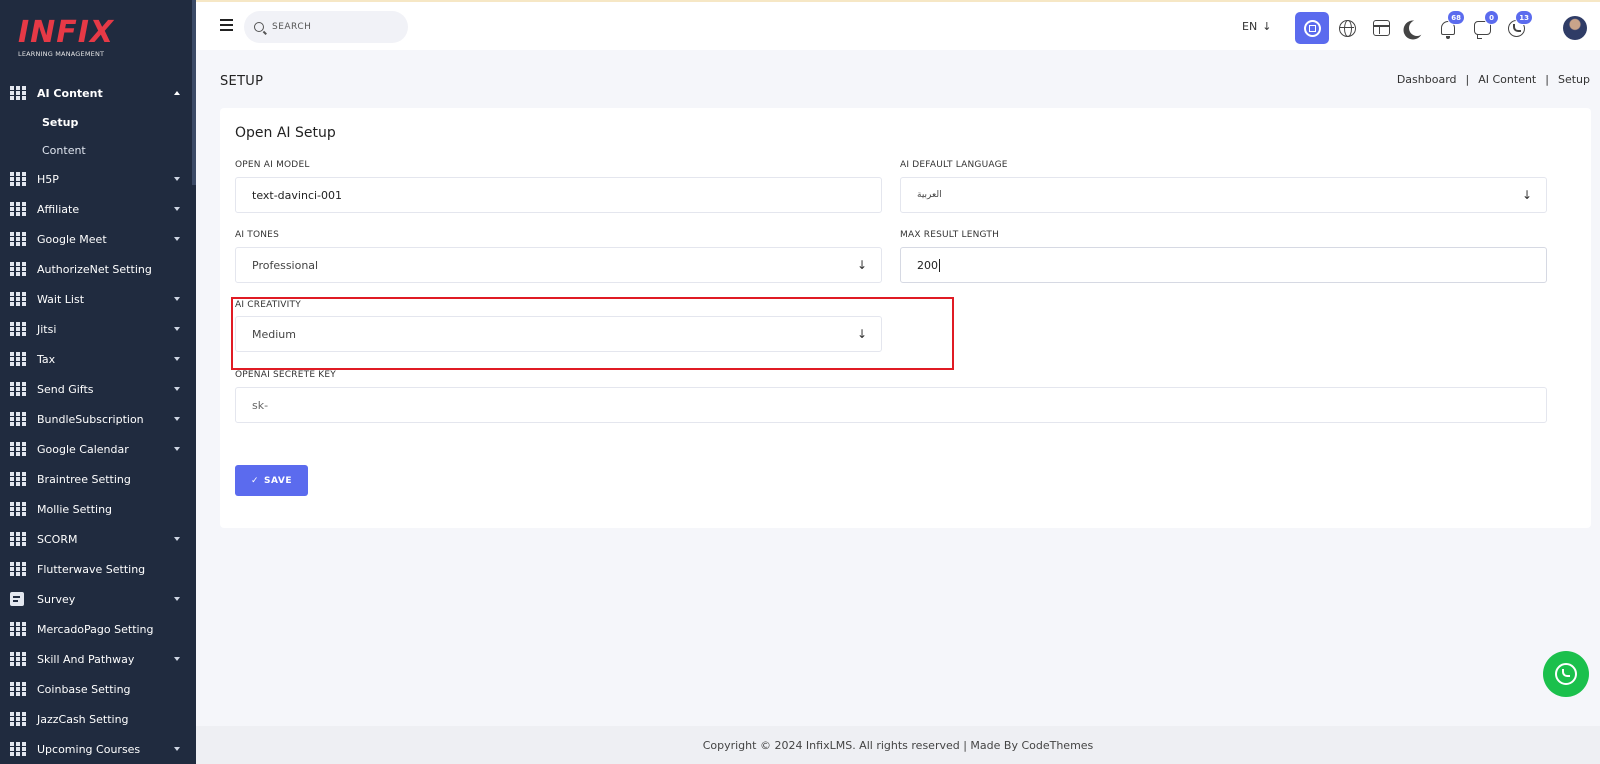  What do you see at coordinates (558, 334) in the screenshot?
I see `creativity-select: Medium ↓` at bounding box center [558, 334].